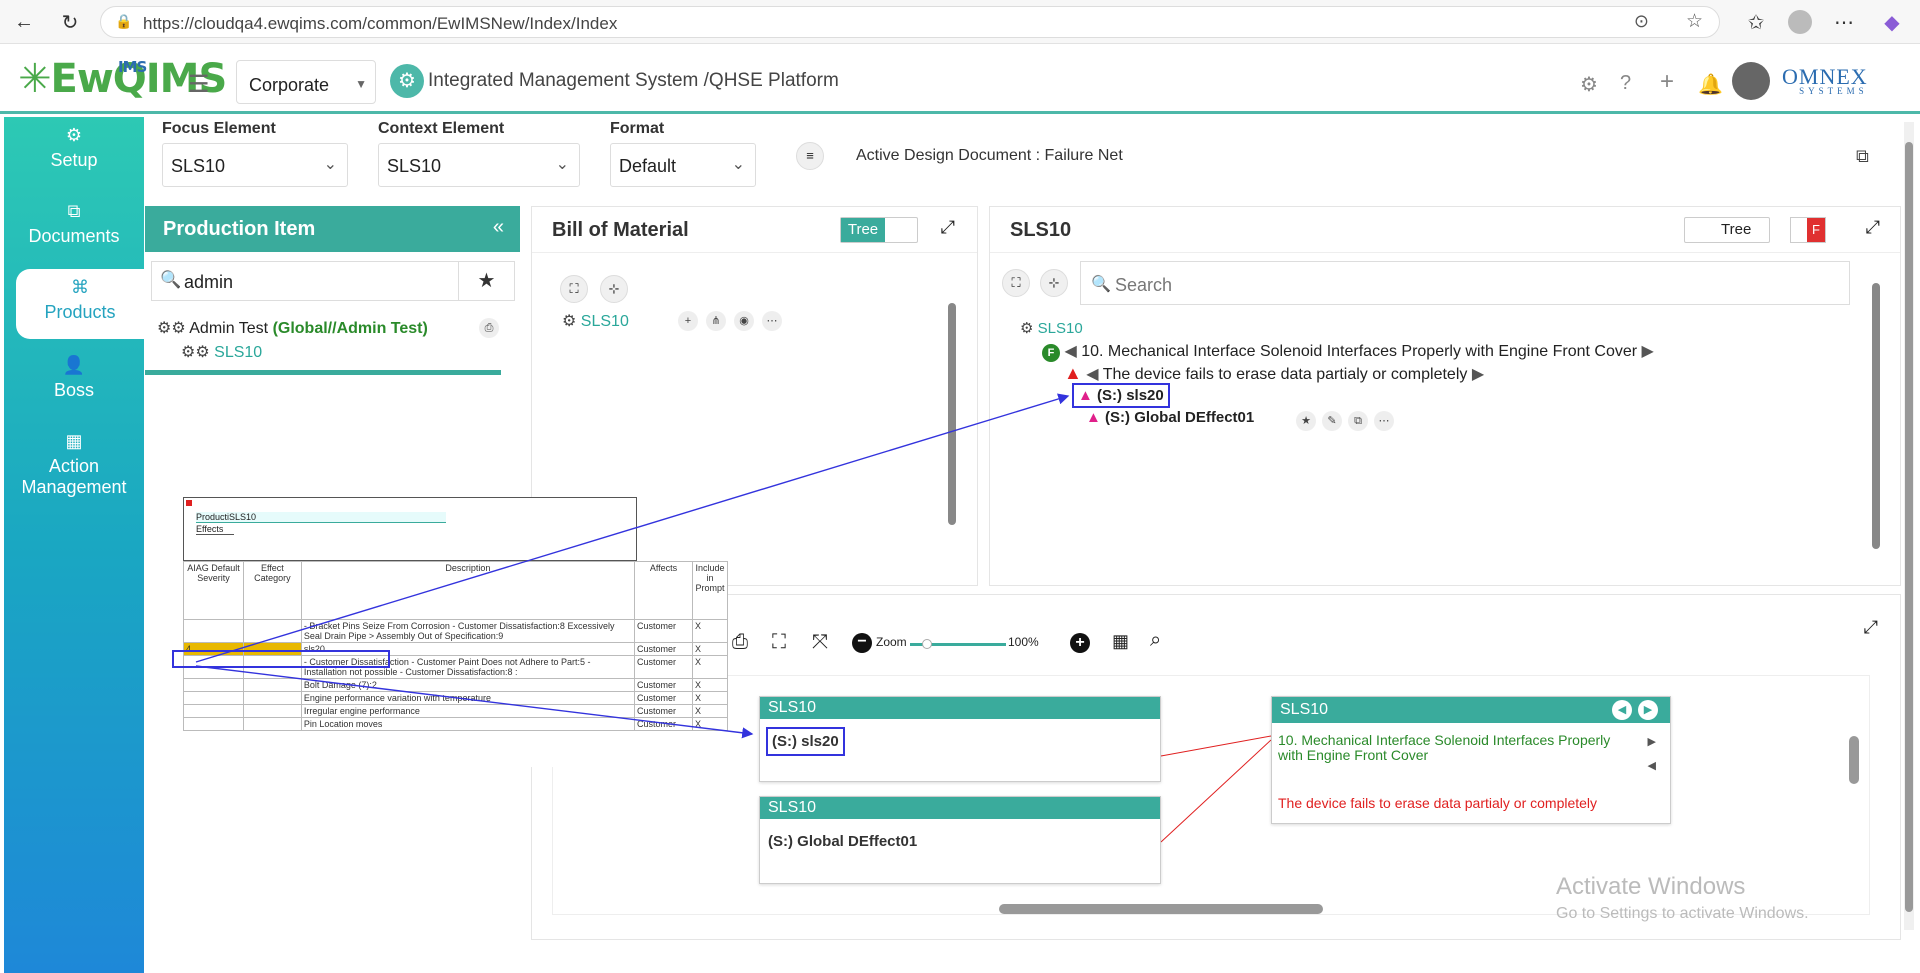 Image resolution: width=1920 pixels, height=973 pixels. What do you see at coordinates (683, 165) in the screenshot?
I see `format-select: Default ⌄` at bounding box center [683, 165].